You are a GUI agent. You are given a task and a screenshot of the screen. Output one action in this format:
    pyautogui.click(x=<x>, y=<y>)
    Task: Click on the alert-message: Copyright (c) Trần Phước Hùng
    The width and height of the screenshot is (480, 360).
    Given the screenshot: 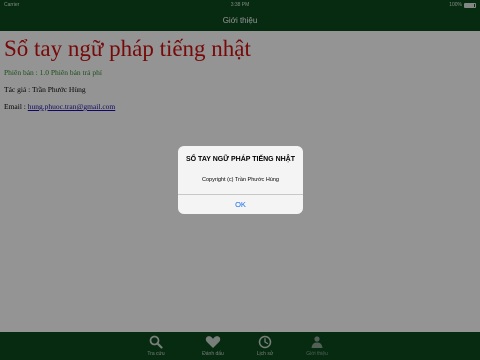 What is the action you would take?
    pyautogui.click(x=240, y=180)
    